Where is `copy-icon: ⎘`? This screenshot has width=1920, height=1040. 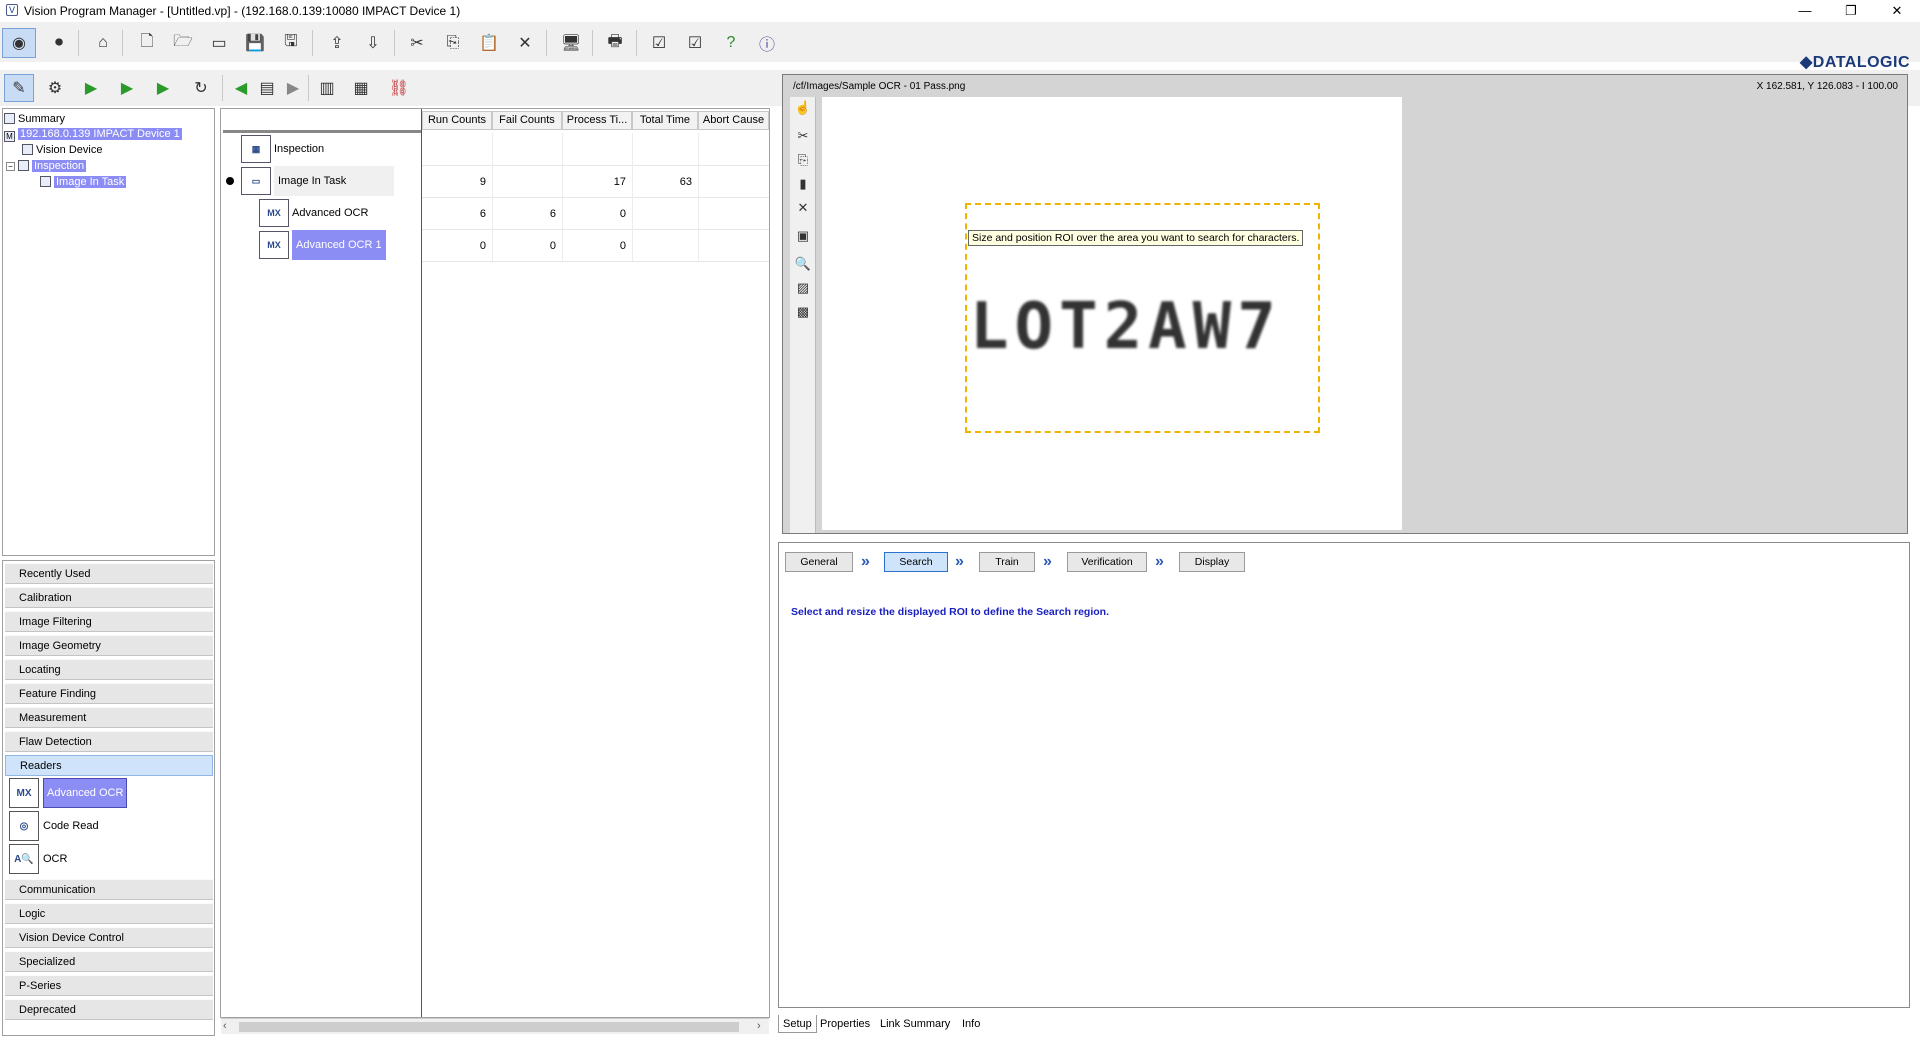 copy-icon: ⎘ is located at coordinates (453, 43).